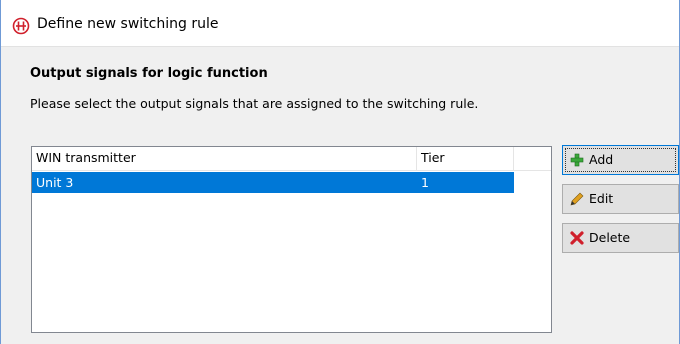 The image size is (680, 344). What do you see at coordinates (340, 23) in the screenshot?
I see `title-bar: Define new switching rule` at bounding box center [340, 23].